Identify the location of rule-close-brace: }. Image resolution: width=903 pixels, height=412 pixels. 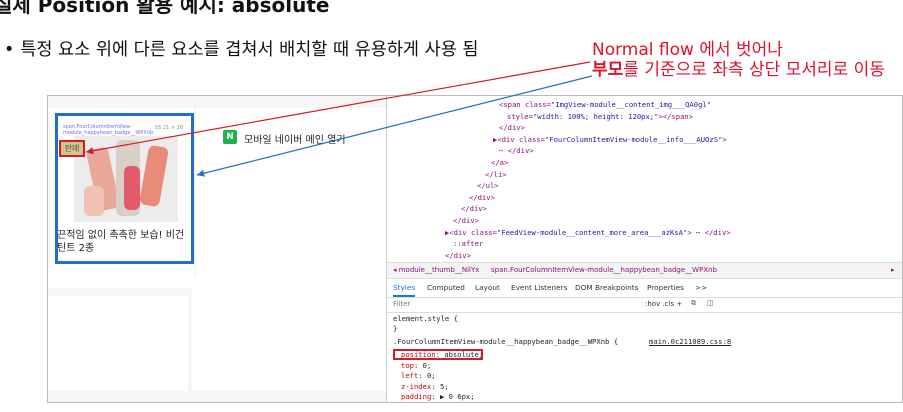
(395, 328).